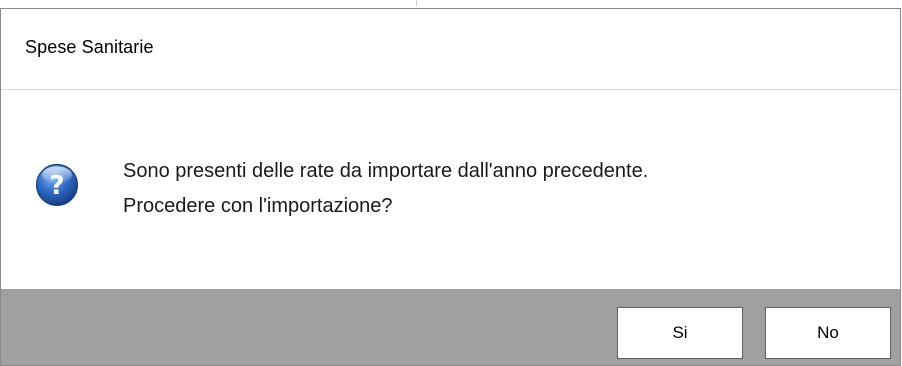  I want to click on dialog-title: Spese Sanitarie, so click(89, 47).